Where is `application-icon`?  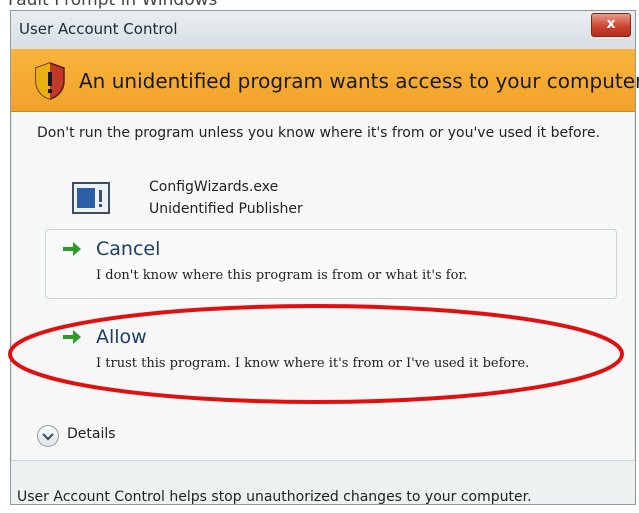 application-icon is located at coordinates (91, 198).